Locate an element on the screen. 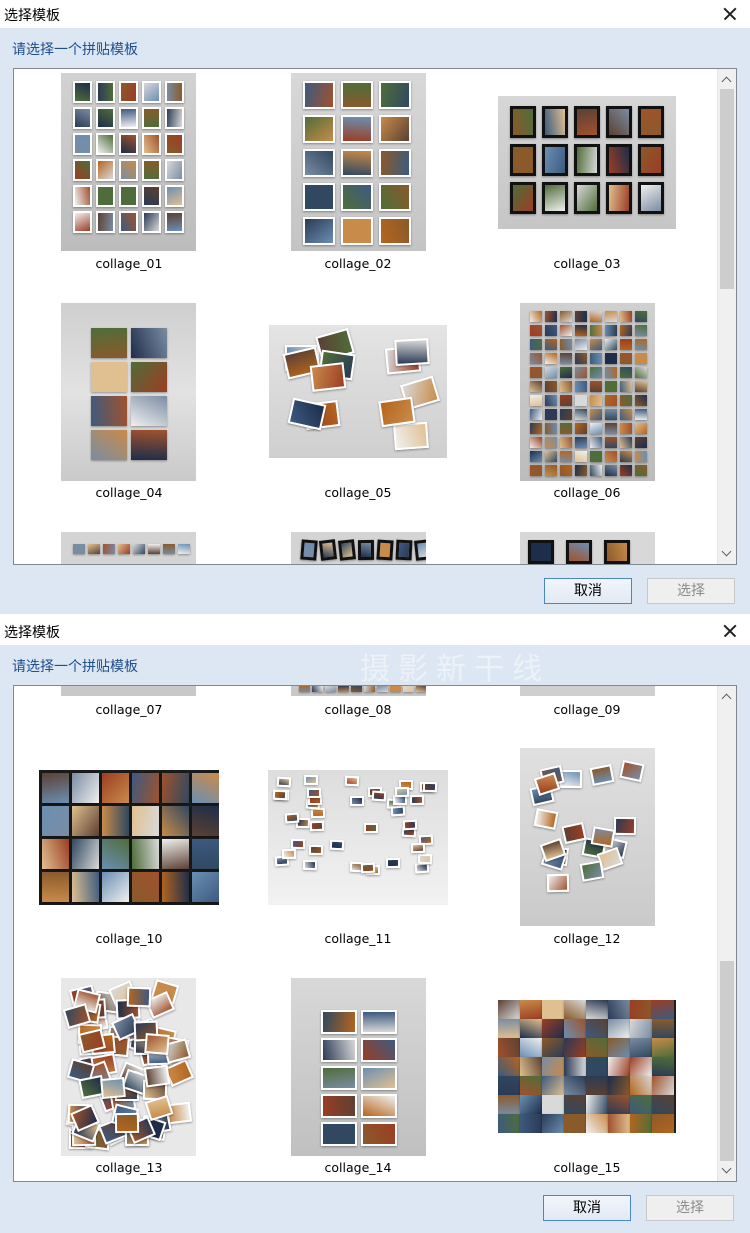 Image resolution: width=750 pixels, height=1233 pixels. dialog-prompt: 请选择一个拼贴模板 is located at coordinates (75, 667).